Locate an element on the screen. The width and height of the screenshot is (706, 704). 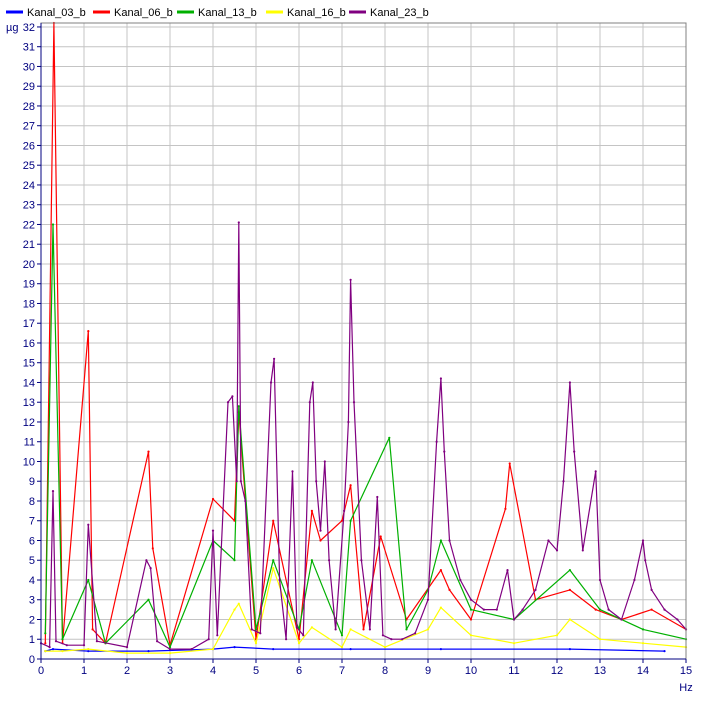
y-tick-label: 6 is located at coordinates (32, 541).